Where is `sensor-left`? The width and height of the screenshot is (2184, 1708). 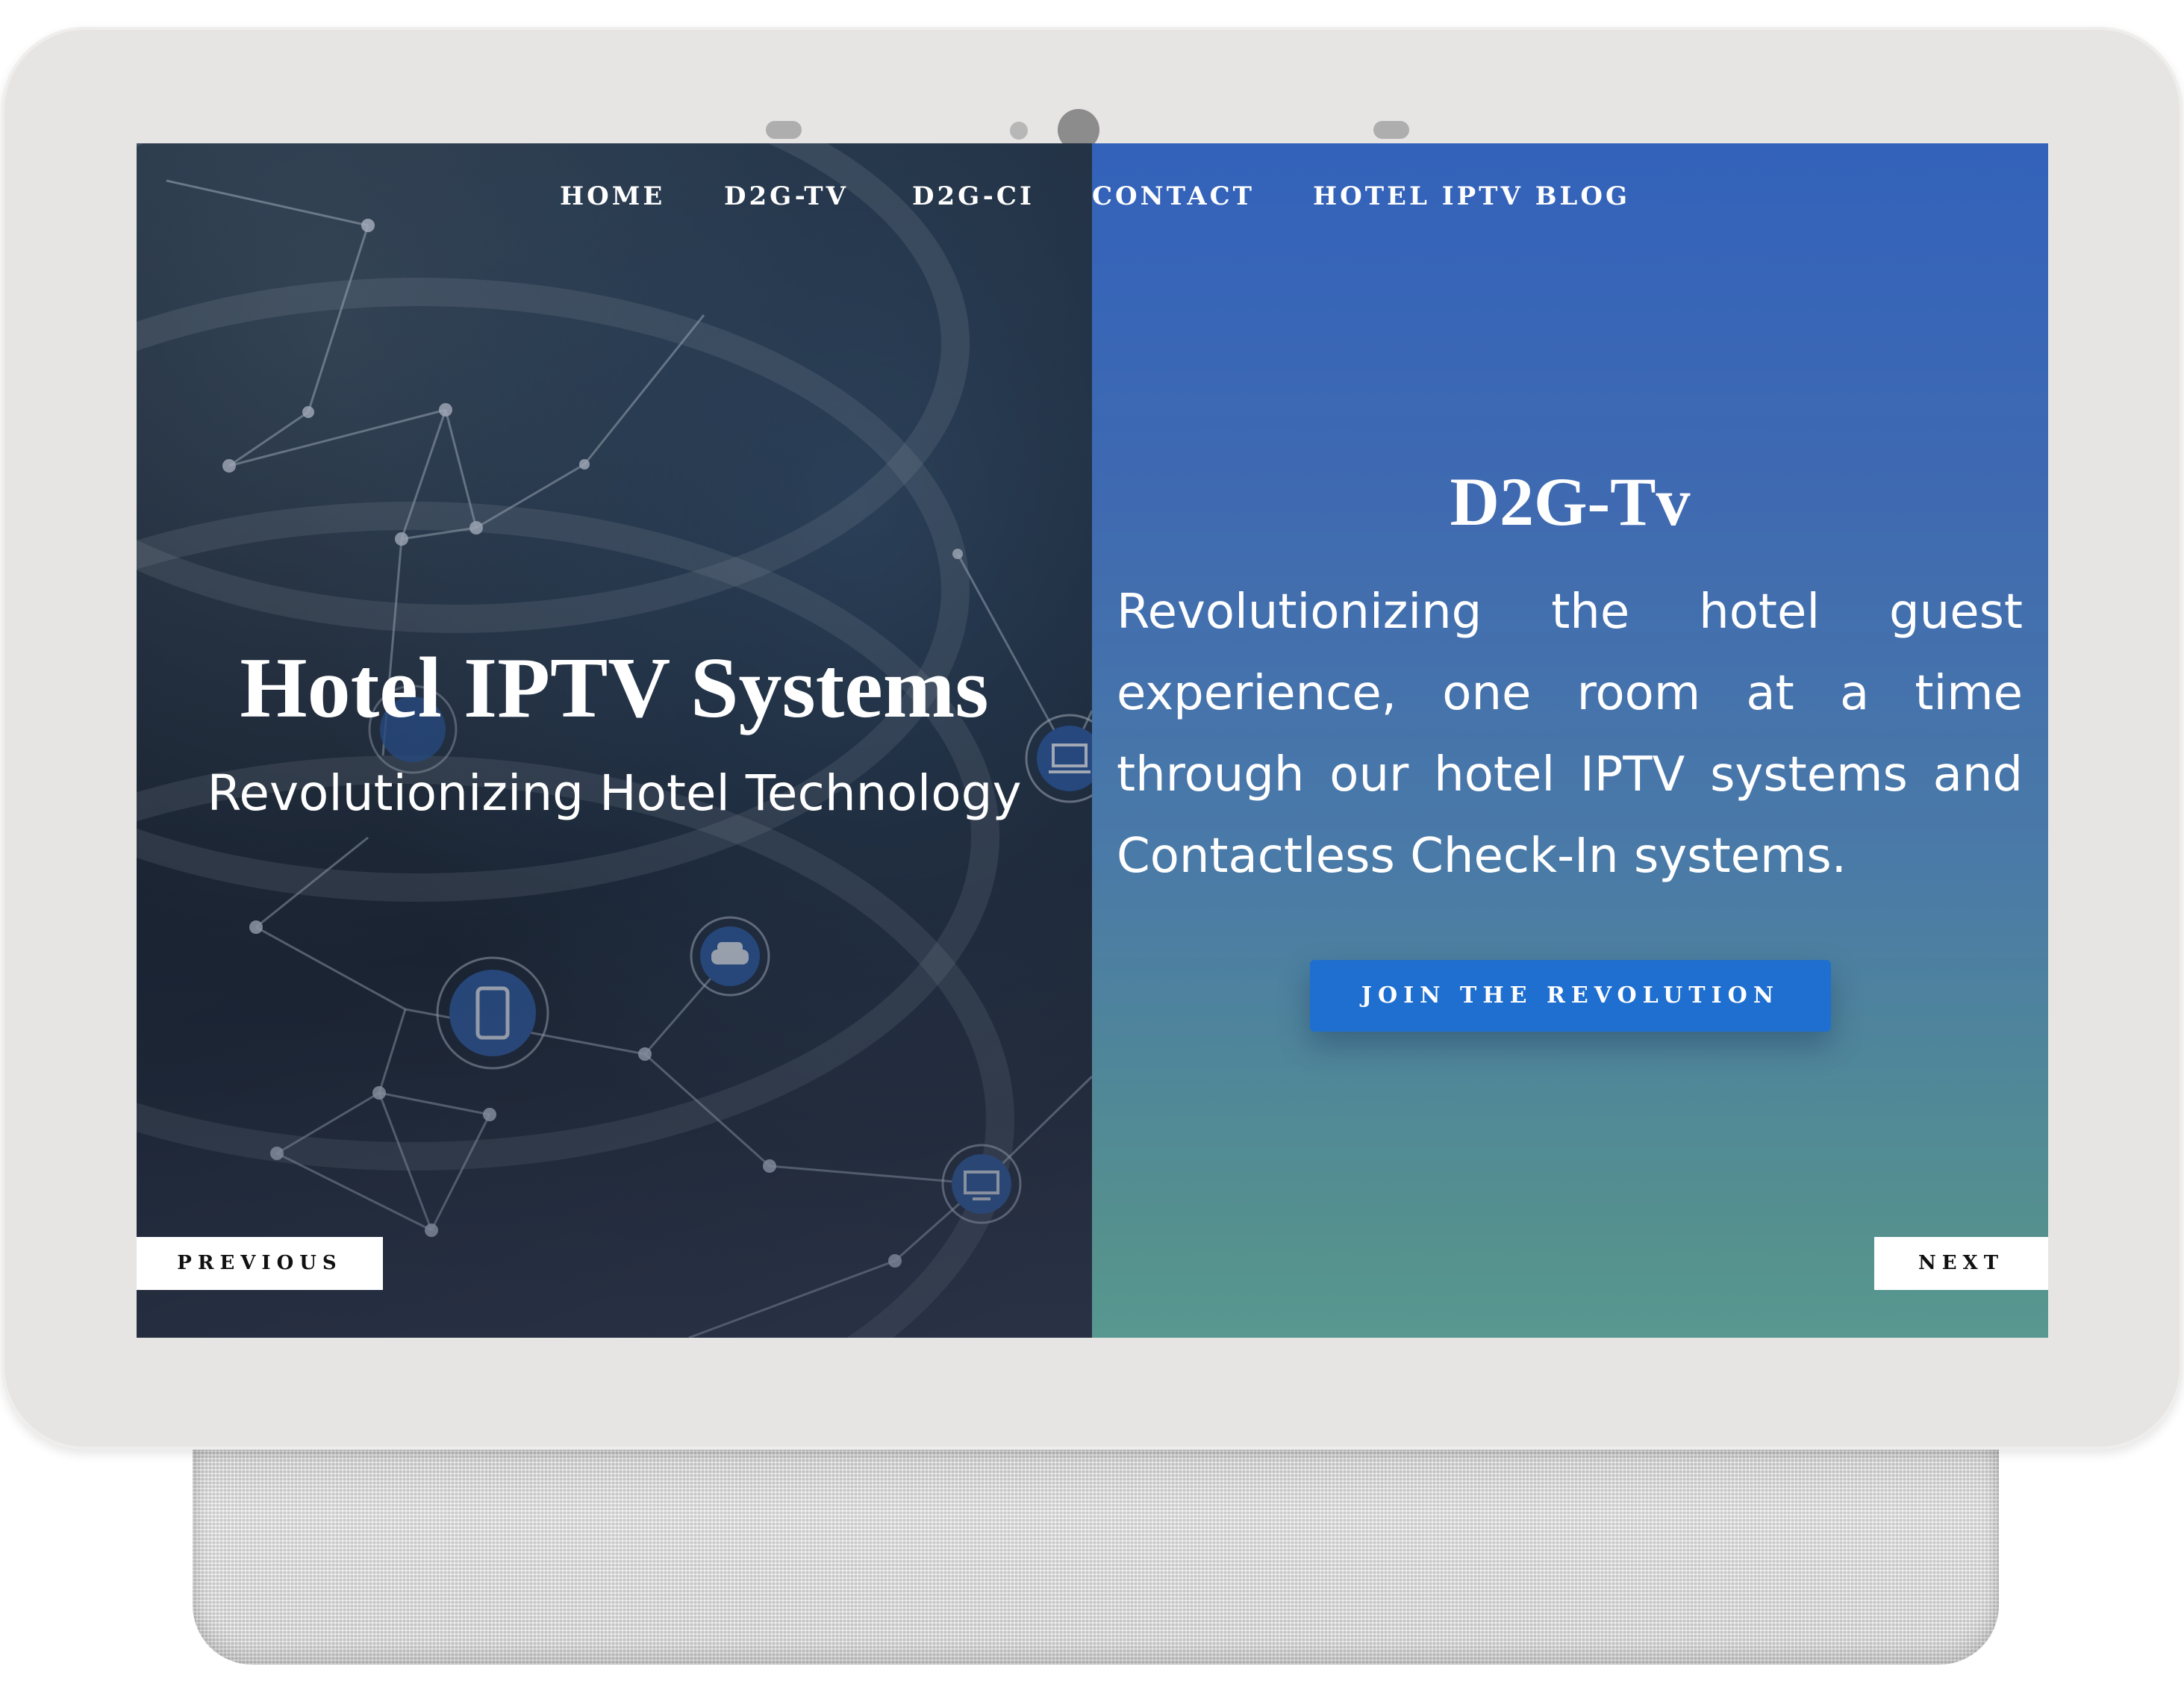 sensor-left is located at coordinates (784, 130).